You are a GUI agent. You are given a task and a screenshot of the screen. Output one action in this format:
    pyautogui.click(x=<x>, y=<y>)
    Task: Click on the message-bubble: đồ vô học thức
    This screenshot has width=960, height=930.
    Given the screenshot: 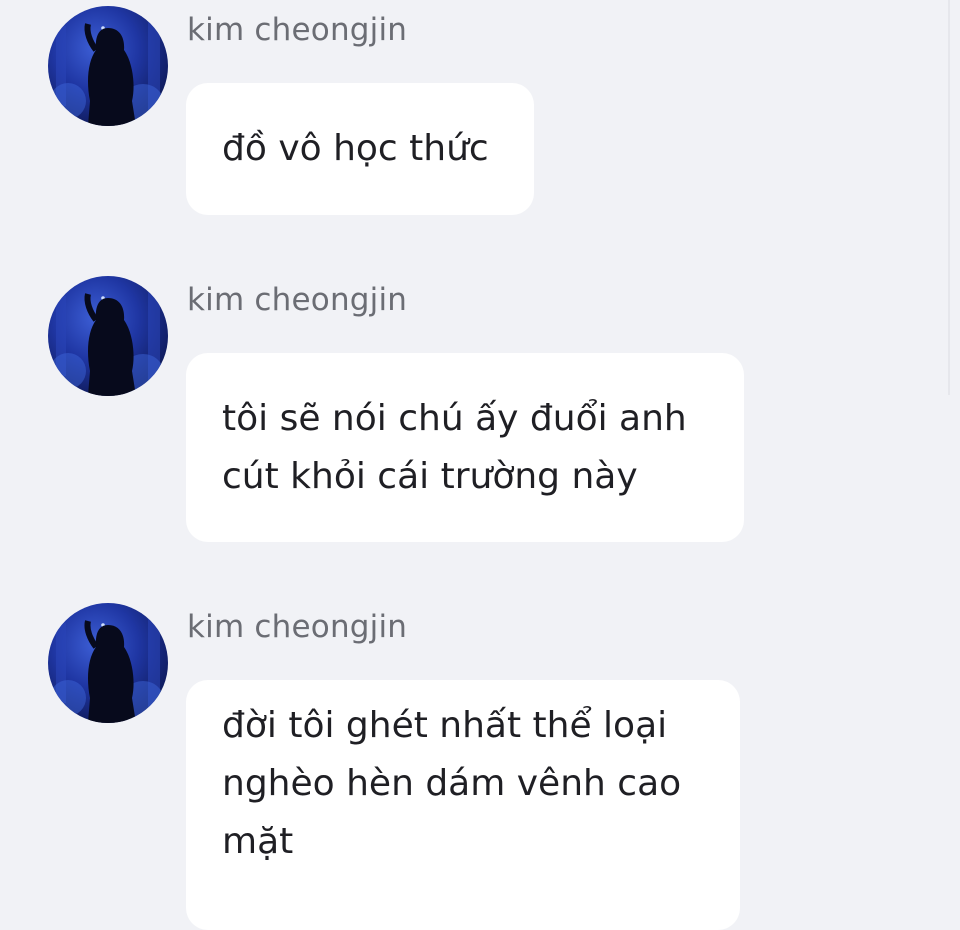 What is the action you would take?
    pyautogui.click(x=360, y=149)
    